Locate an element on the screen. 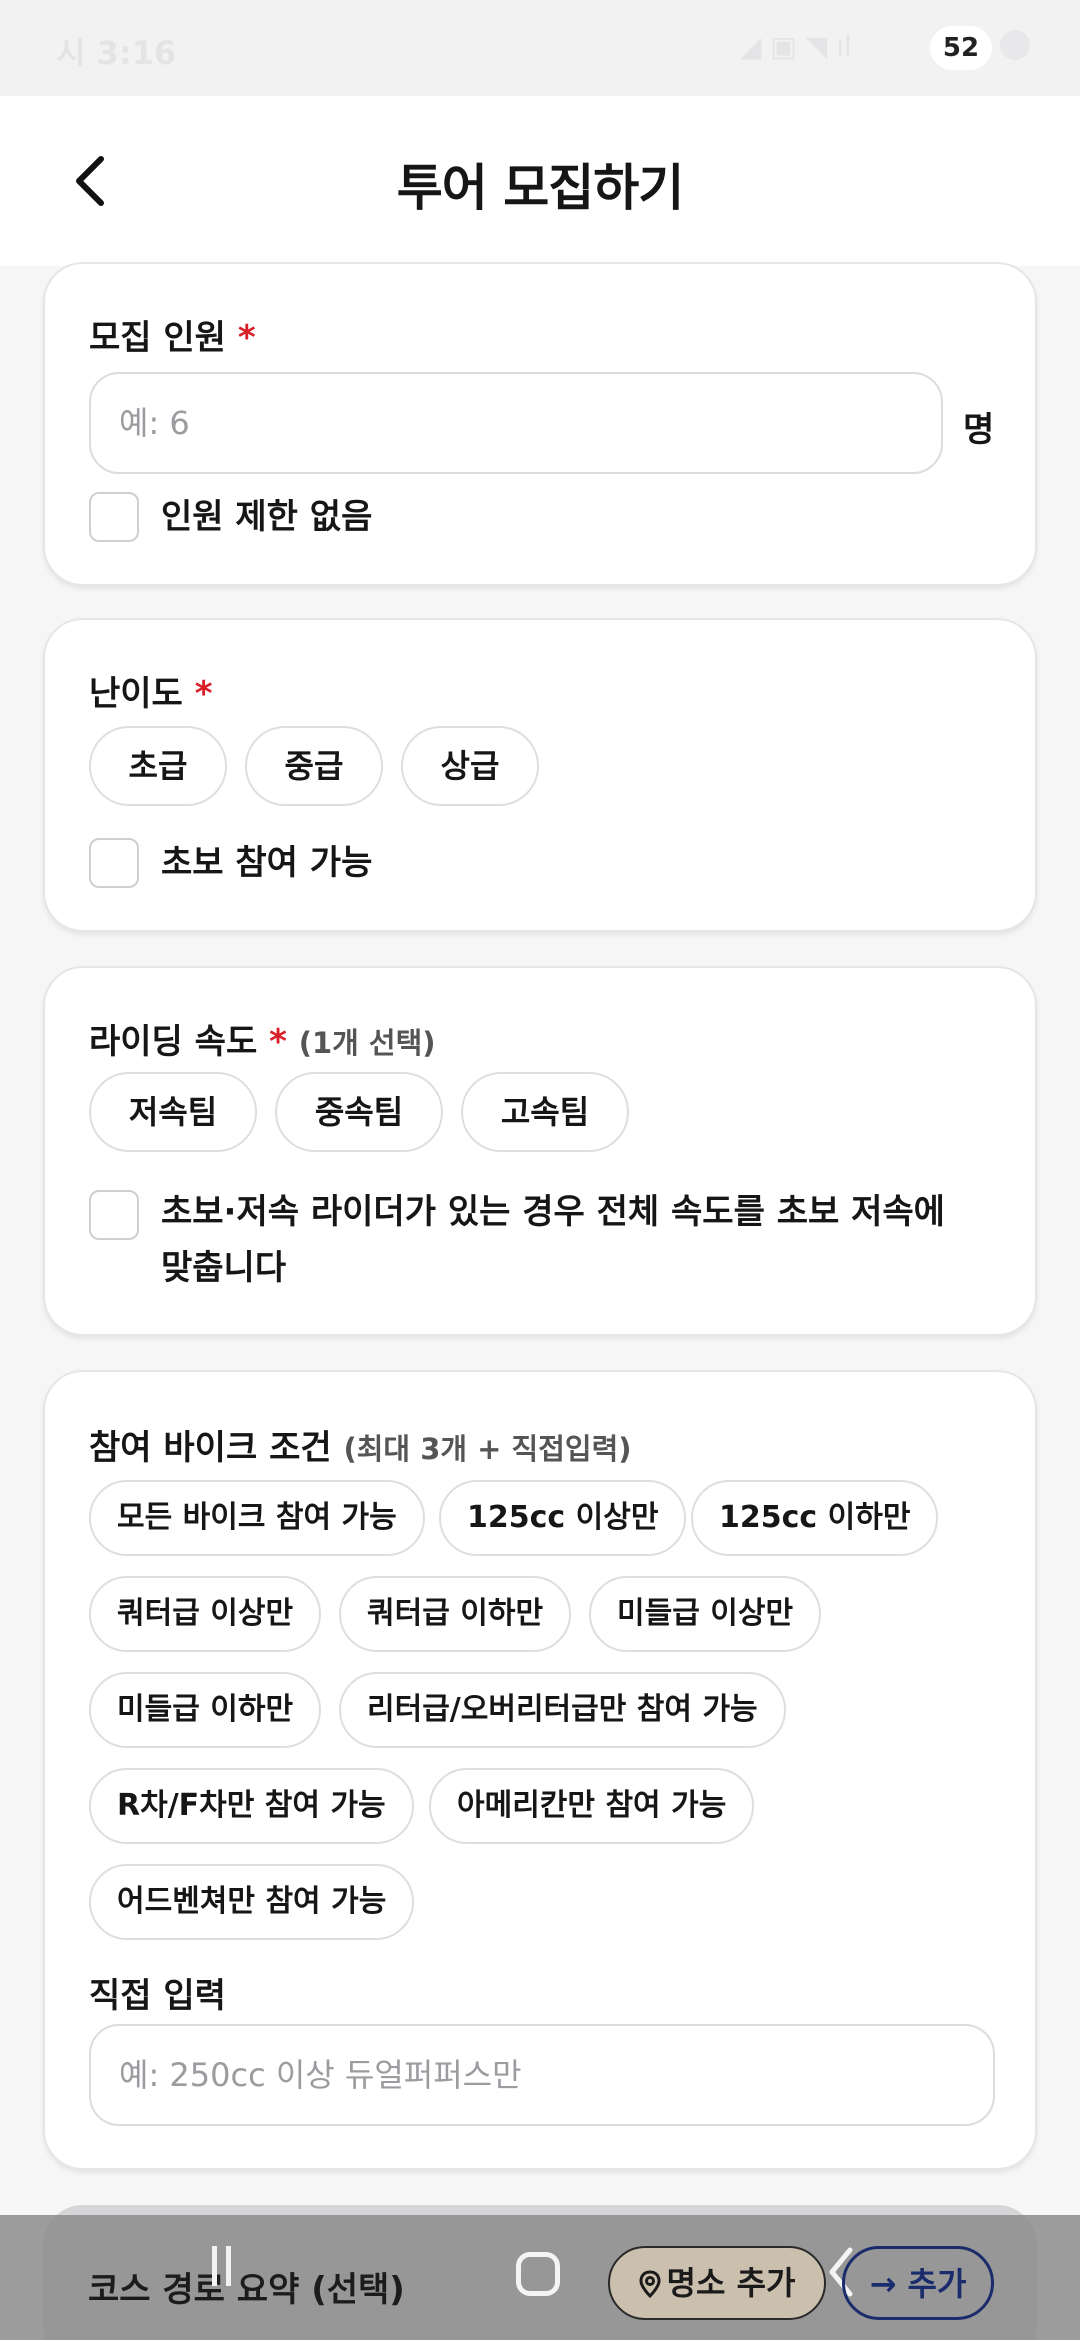 This screenshot has height=2340, width=1080. speed-label: 라이딩 속도 * (1개 선택) is located at coordinates (262, 1042).